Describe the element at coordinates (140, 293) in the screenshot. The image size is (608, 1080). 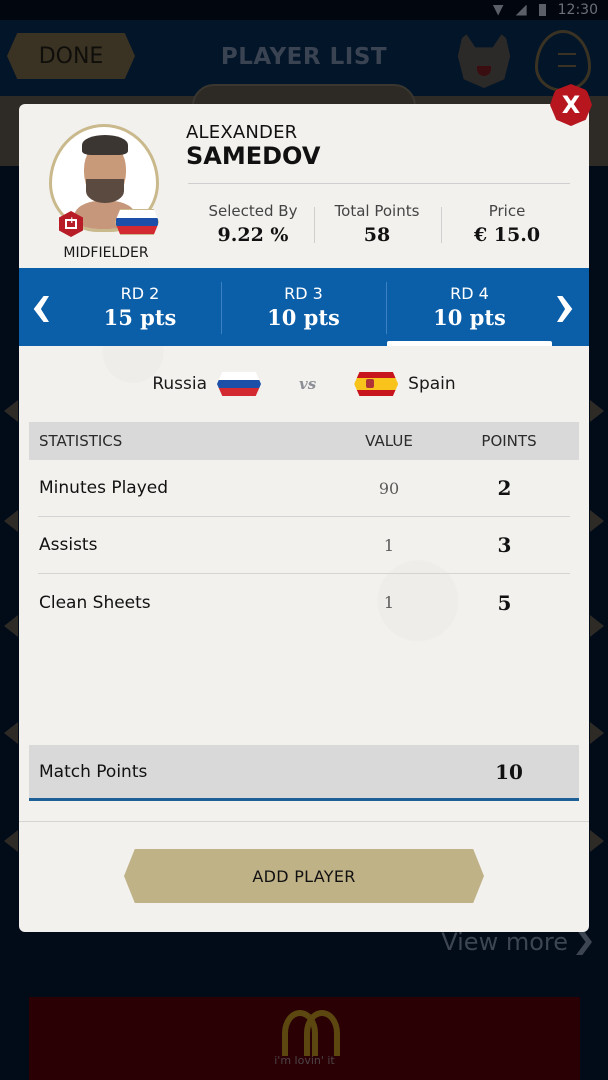
I see `round-label: RD 2` at that location.